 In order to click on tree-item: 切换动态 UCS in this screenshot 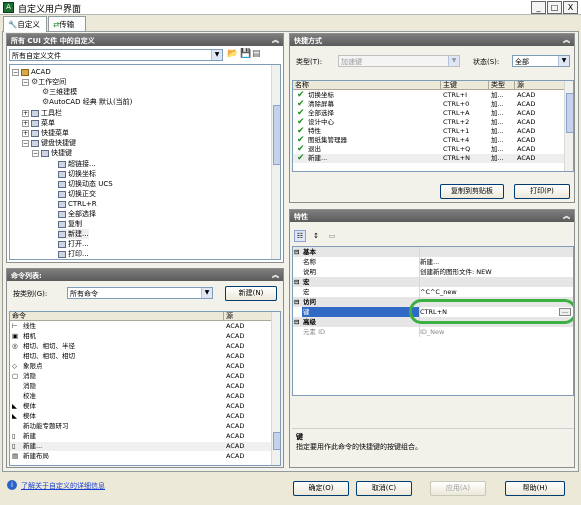, I will do `click(85, 184)`.